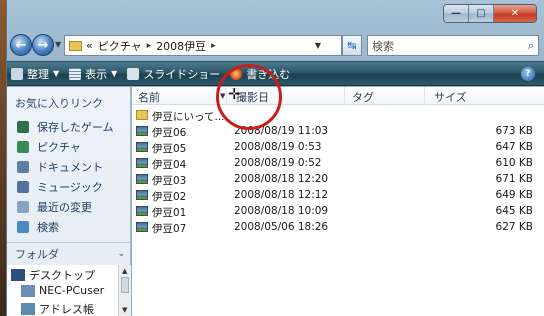 This screenshot has height=316, width=544. I want to click on file-date: 2008/08/19 0:52, so click(278, 163).